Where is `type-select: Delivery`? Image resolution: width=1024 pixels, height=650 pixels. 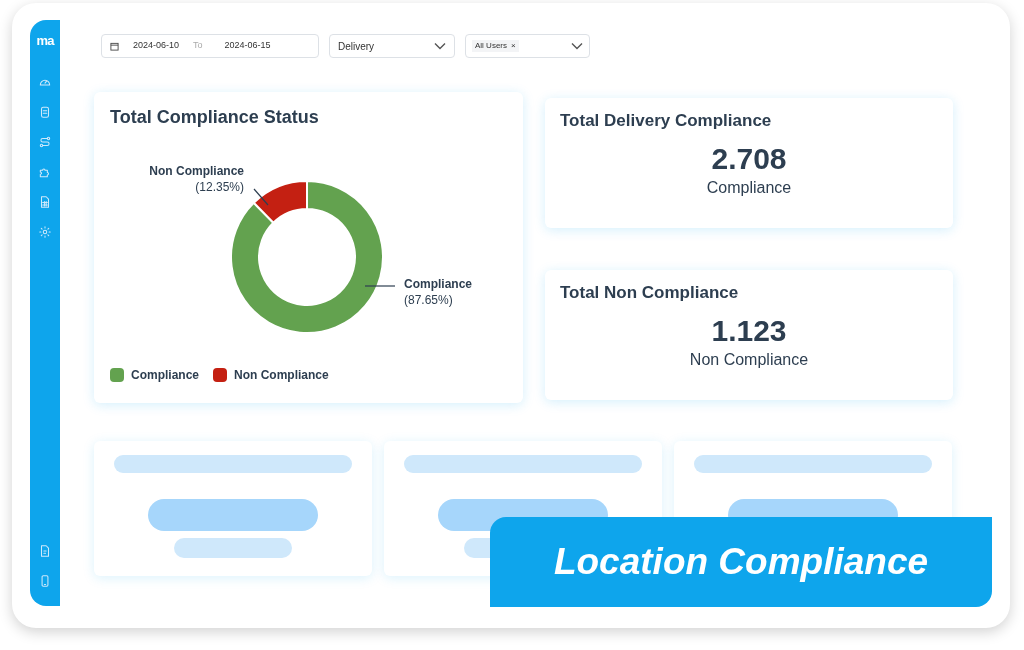
type-select: Delivery is located at coordinates (392, 46).